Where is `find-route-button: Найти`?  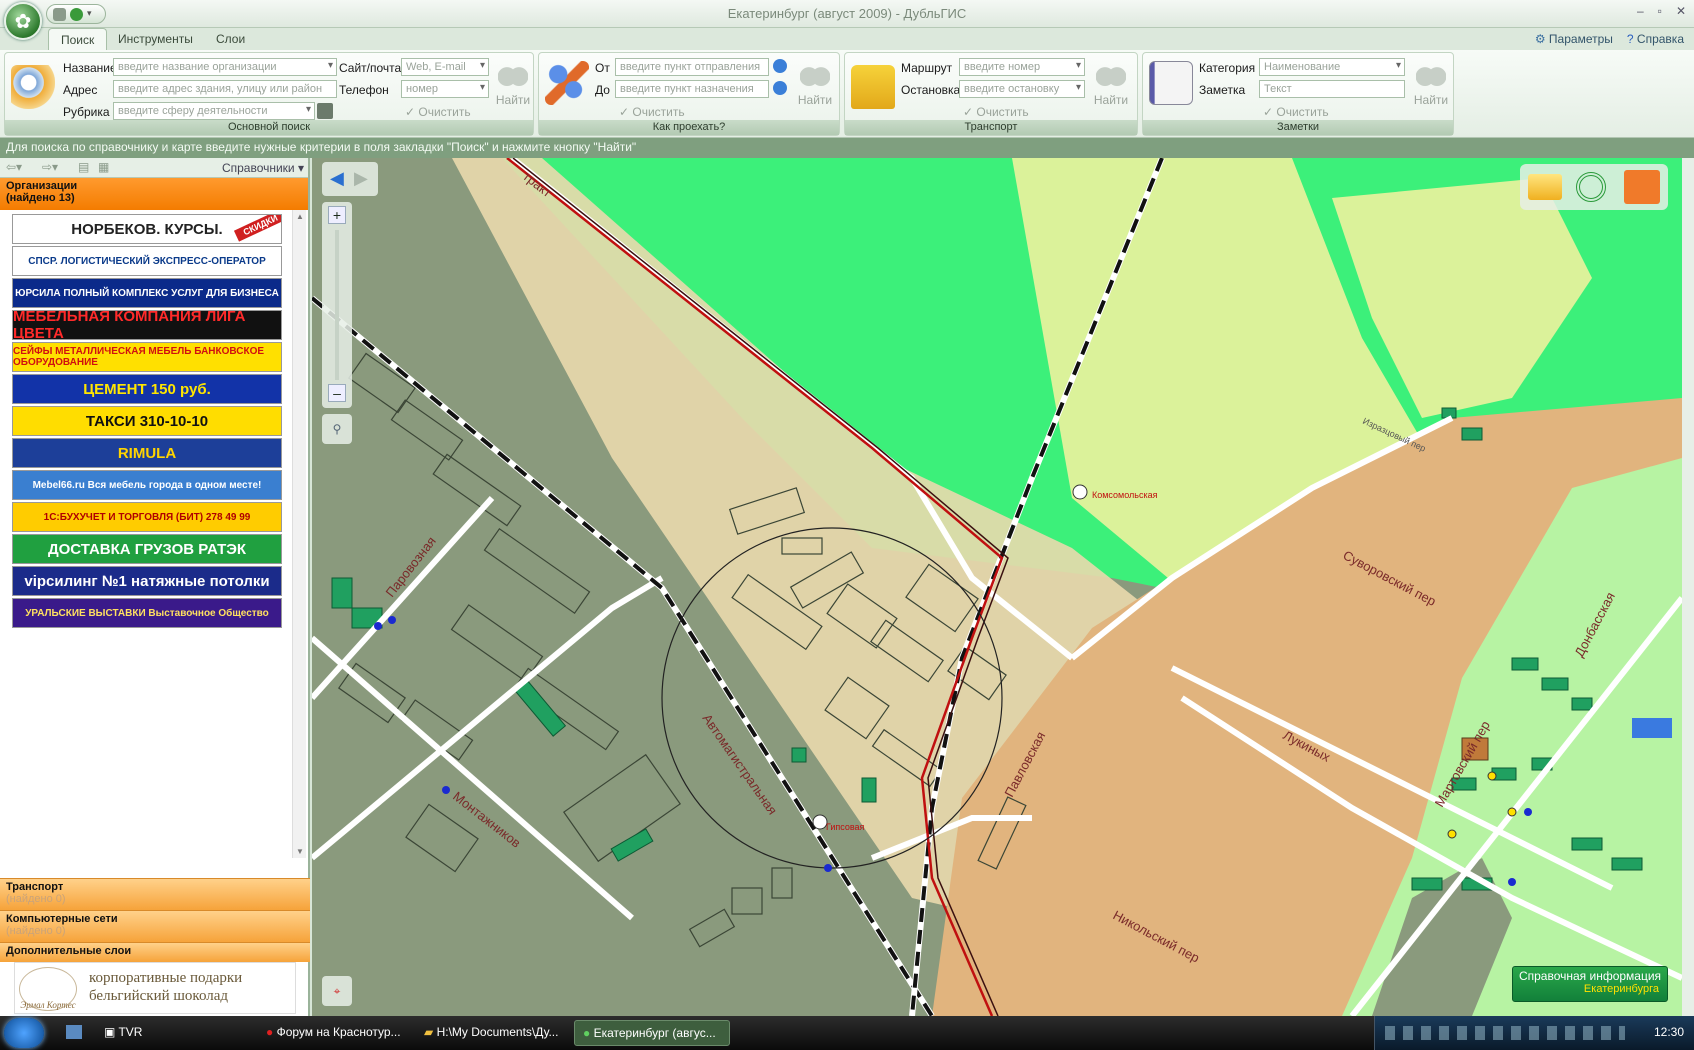
find-route-button: Найти is located at coordinates (815, 89).